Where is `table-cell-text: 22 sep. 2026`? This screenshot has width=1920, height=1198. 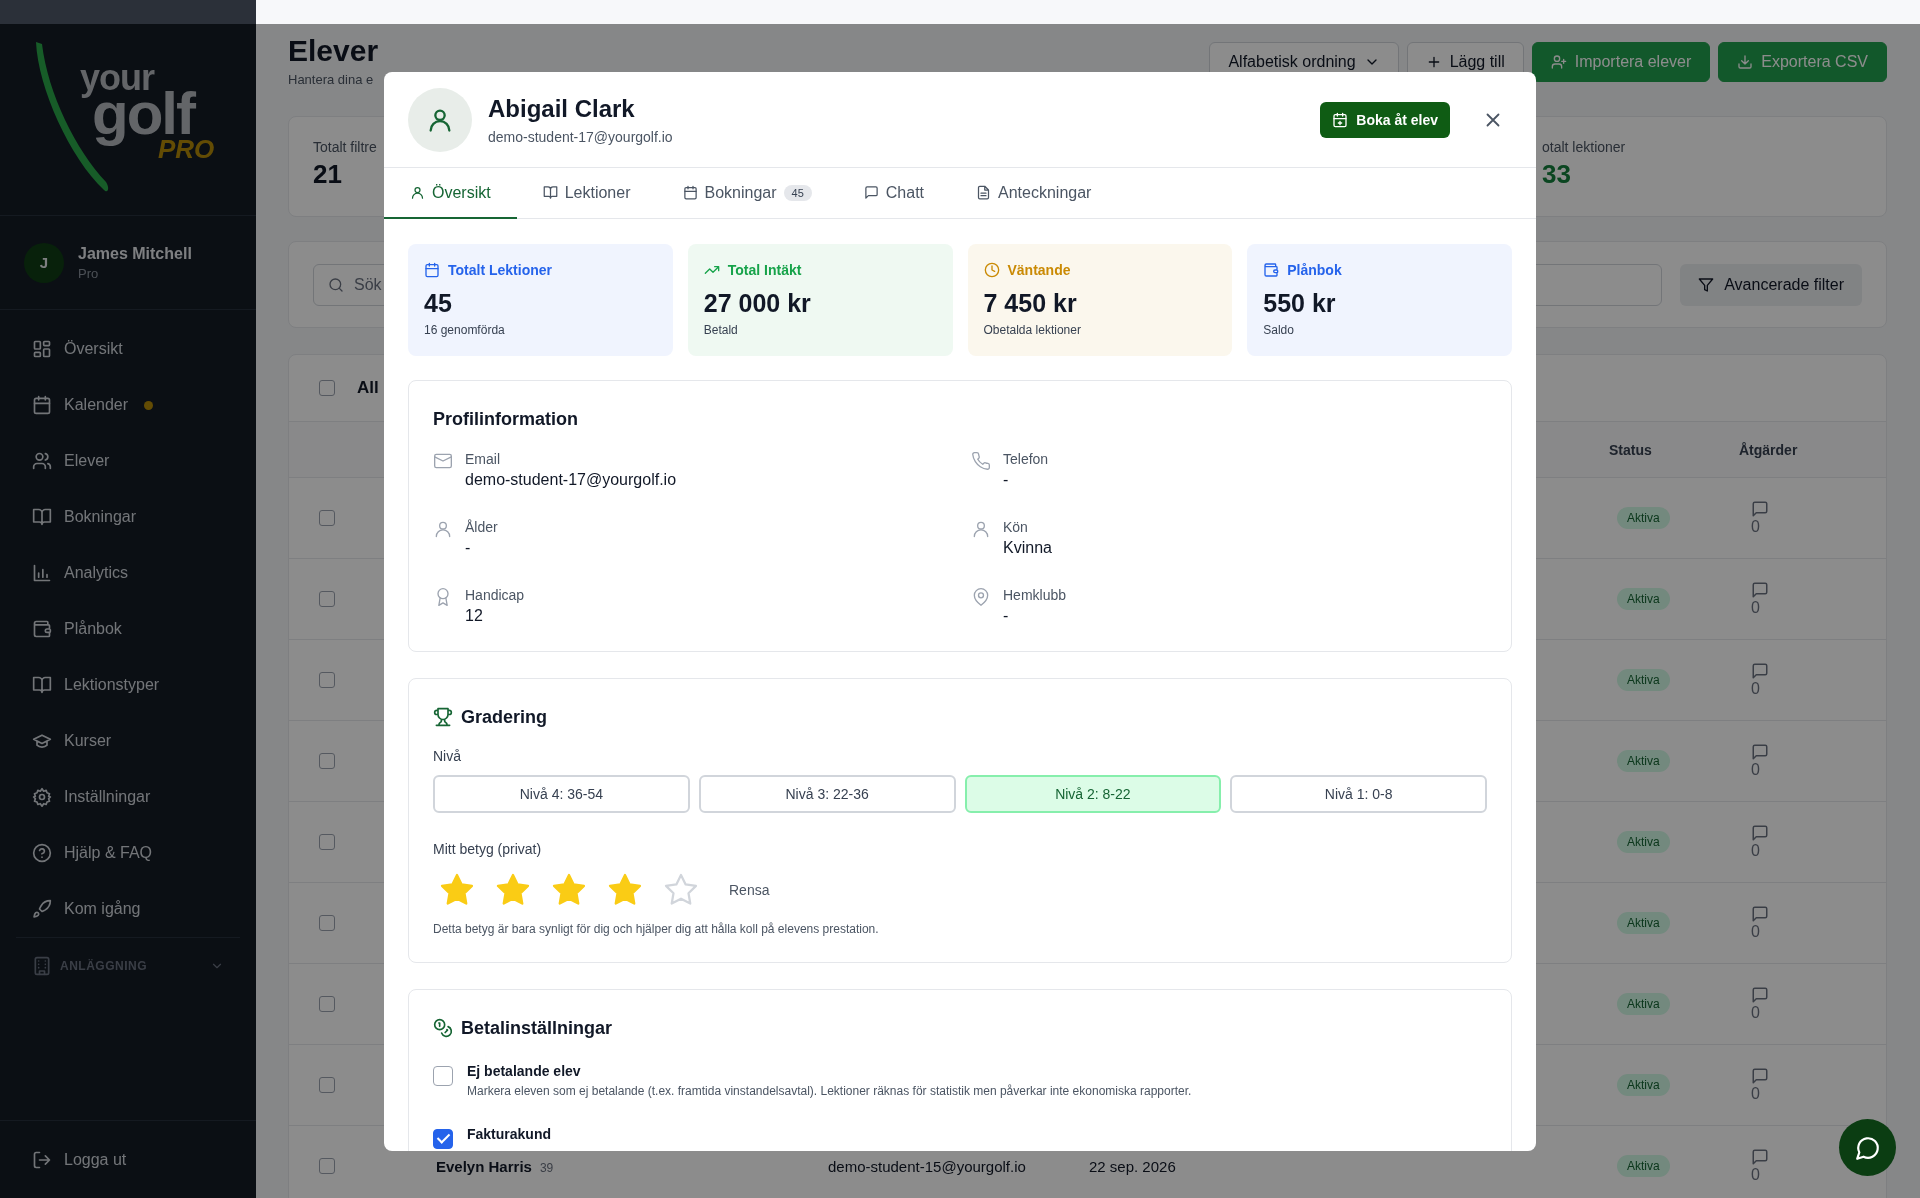
table-cell-text: 22 sep. 2026 is located at coordinates (1133, 1166).